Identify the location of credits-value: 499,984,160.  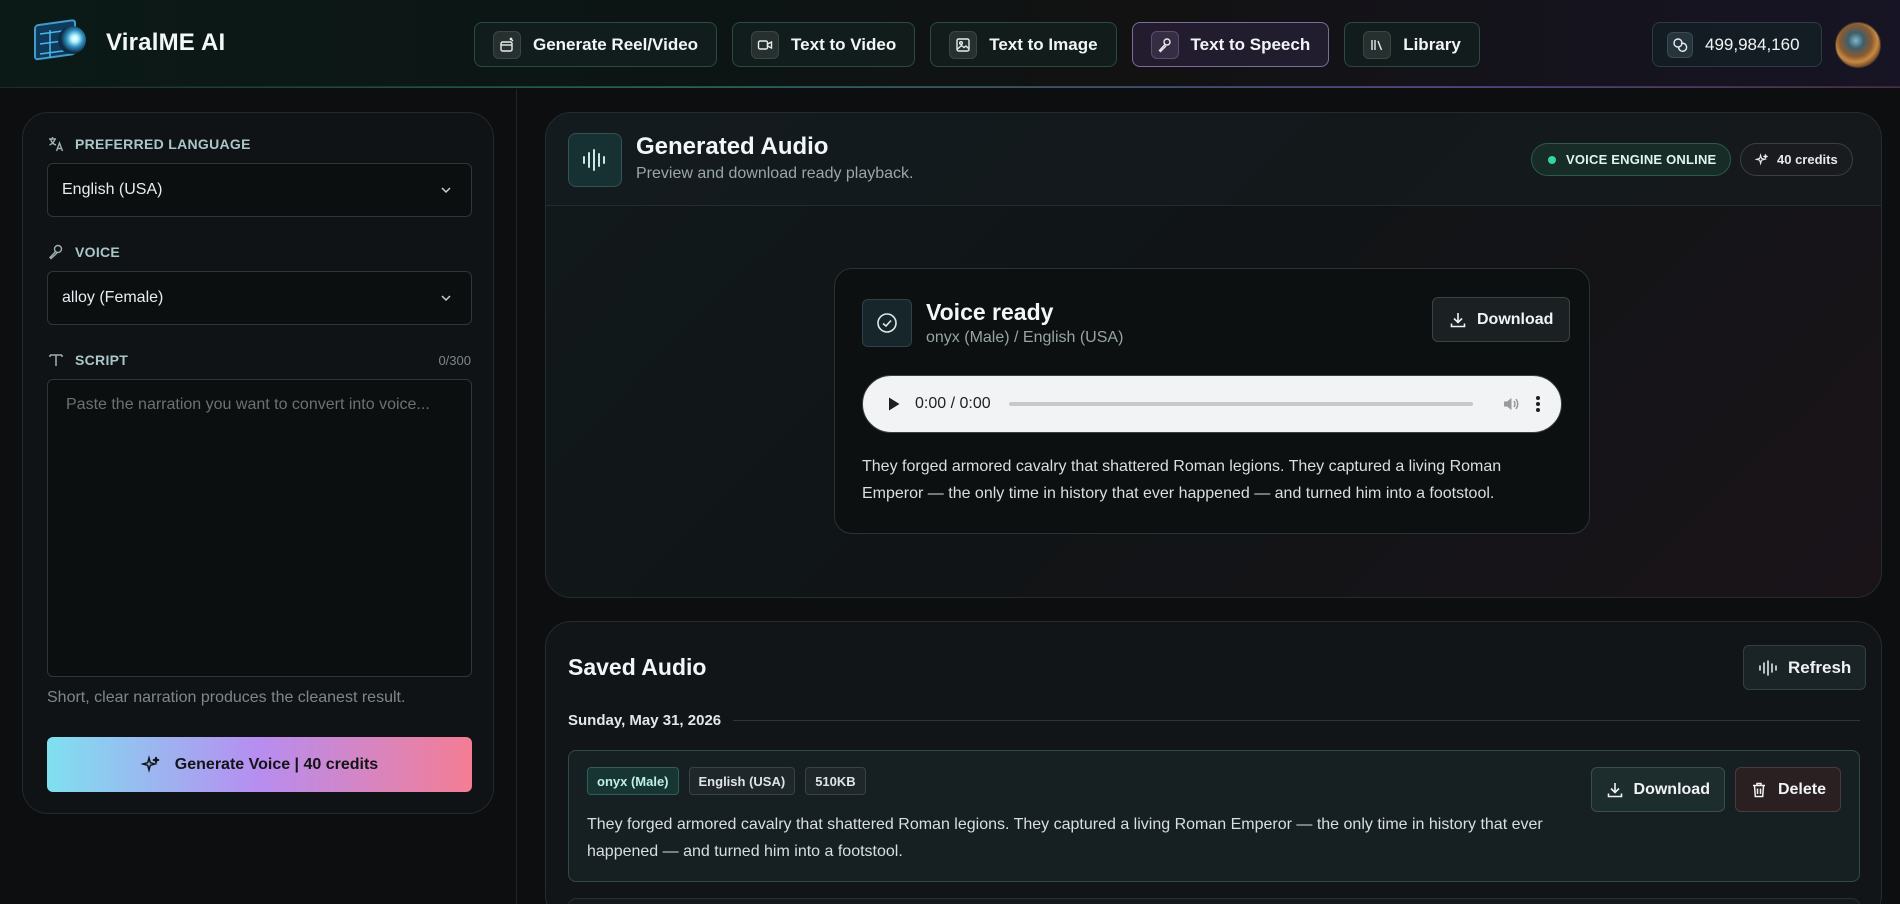
(1752, 44).